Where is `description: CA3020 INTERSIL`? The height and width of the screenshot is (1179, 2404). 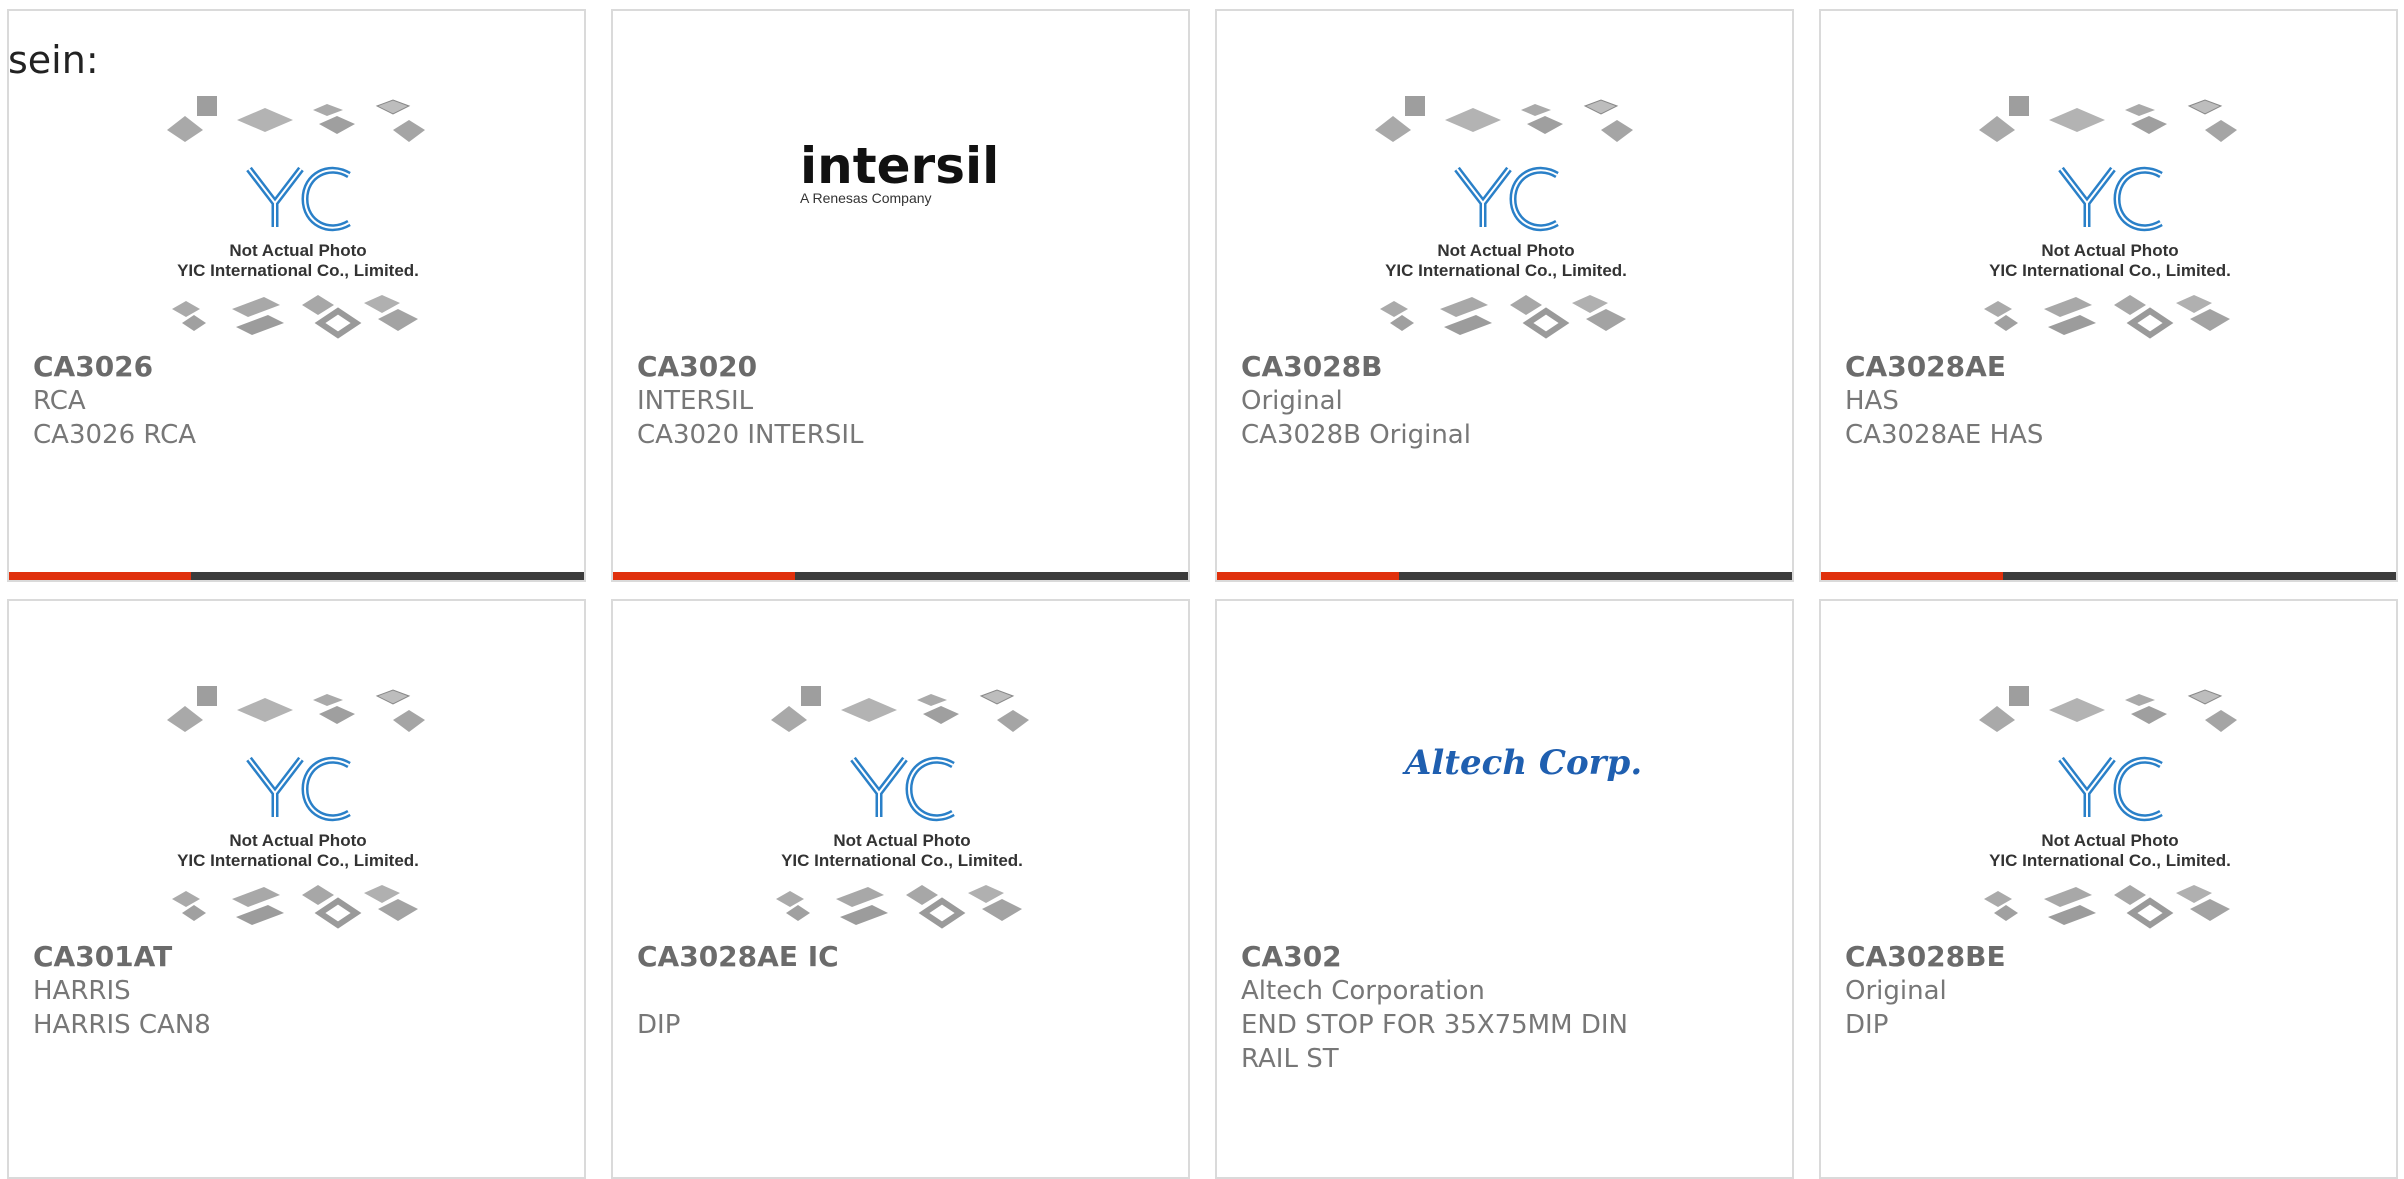 description: CA3020 INTERSIL is located at coordinates (750, 435).